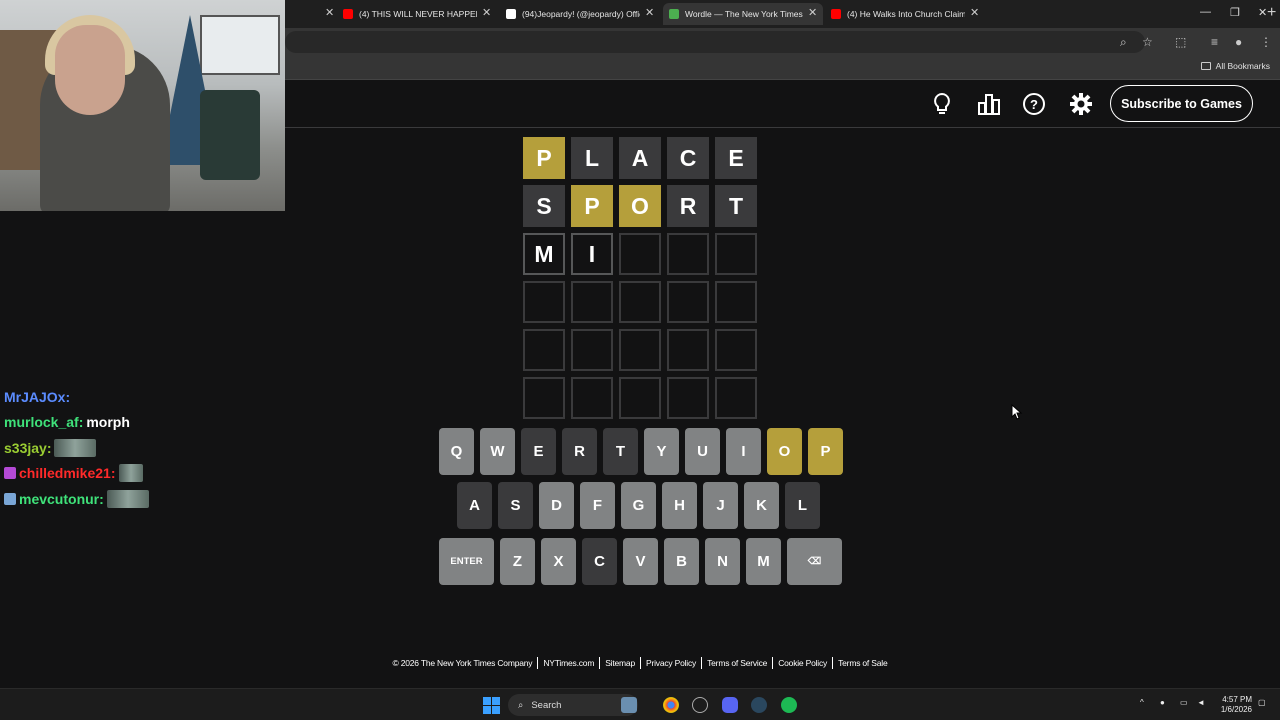 The image size is (1280, 720). What do you see at coordinates (538, 451) in the screenshot?
I see `key-e: E` at bounding box center [538, 451].